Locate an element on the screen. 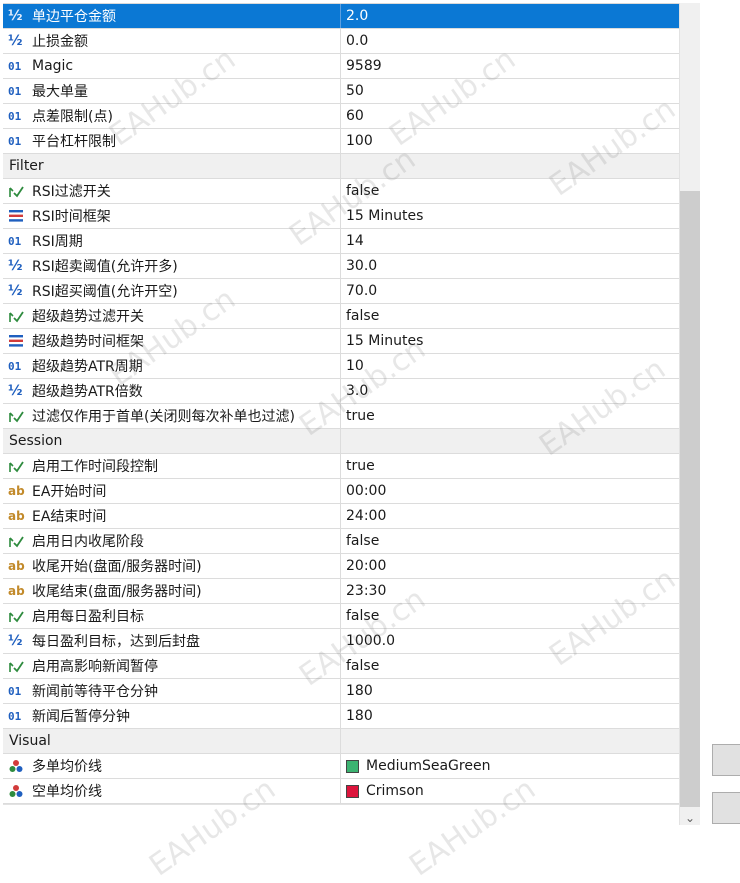  parameter-row: 01 新闻前等待平仓分钟 180 is located at coordinates (341, 691).